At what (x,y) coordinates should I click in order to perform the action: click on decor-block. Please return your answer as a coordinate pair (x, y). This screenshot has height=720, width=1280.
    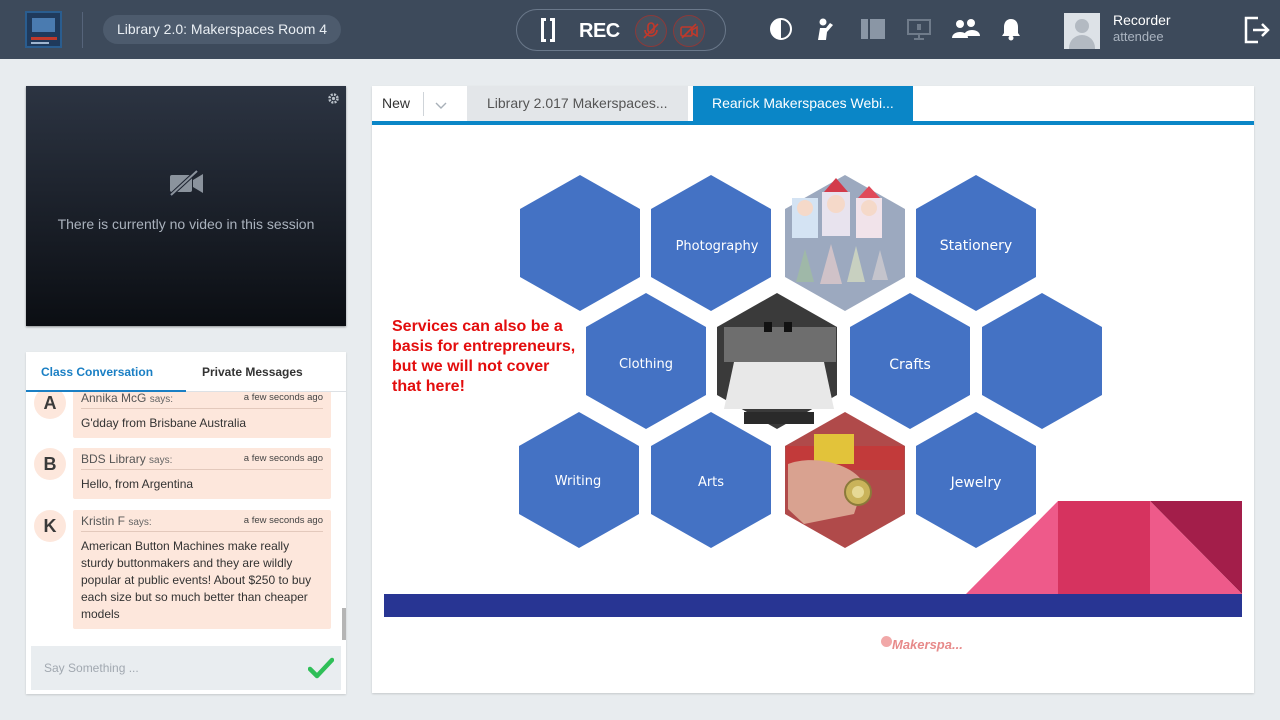
    Looking at the image, I should click on (1104, 547).